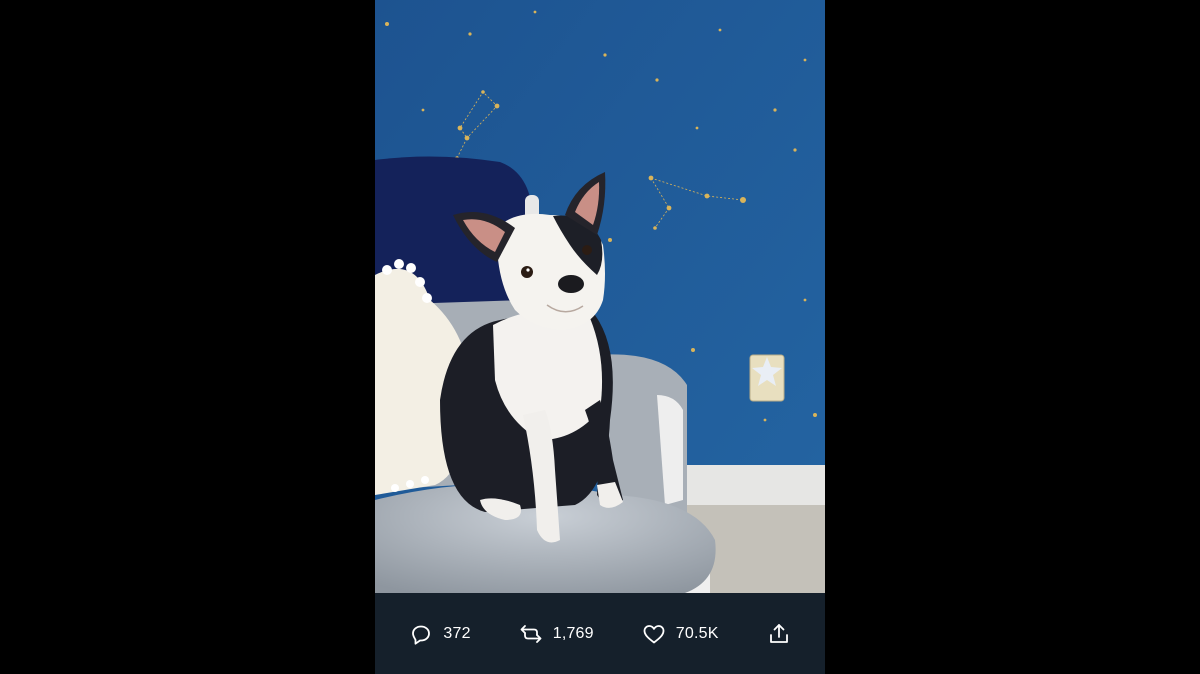 This screenshot has width=1200, height=674. Describe the element at coordinates (573, 633) in the screenshot. I see `retweet-count: 1,769` at that location.